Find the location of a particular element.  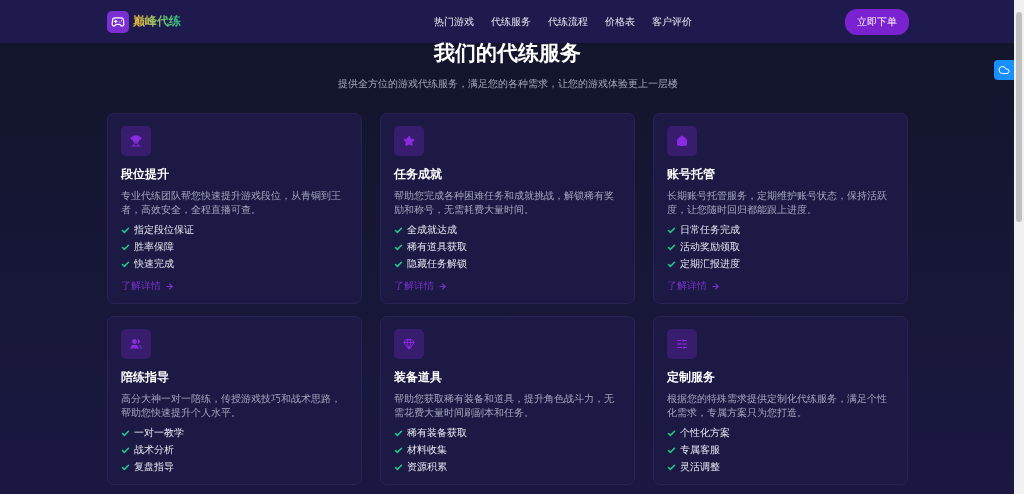

feature-text: 指定段位保证 is located at coordinates (164, 230).